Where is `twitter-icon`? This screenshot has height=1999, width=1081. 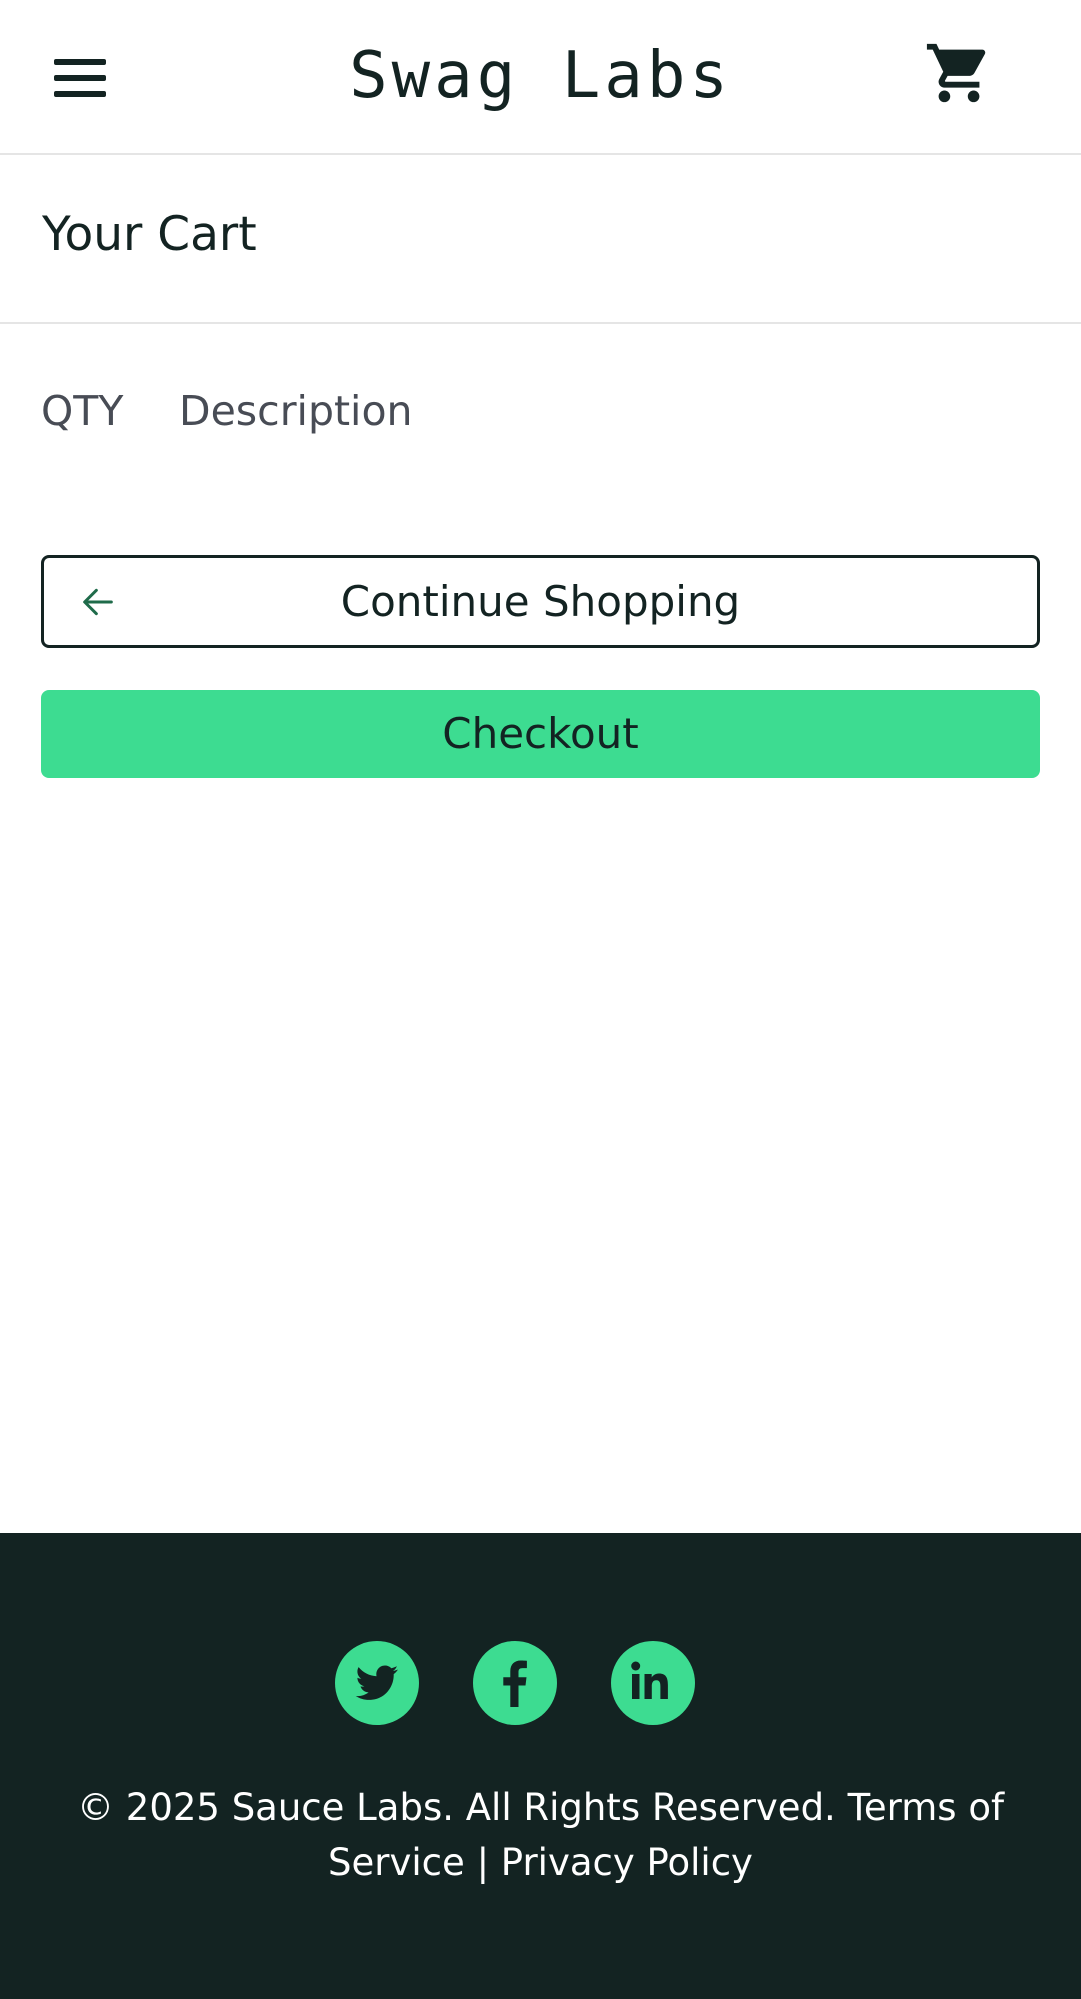
twitter-icon is located at coordinates (376, 1682).